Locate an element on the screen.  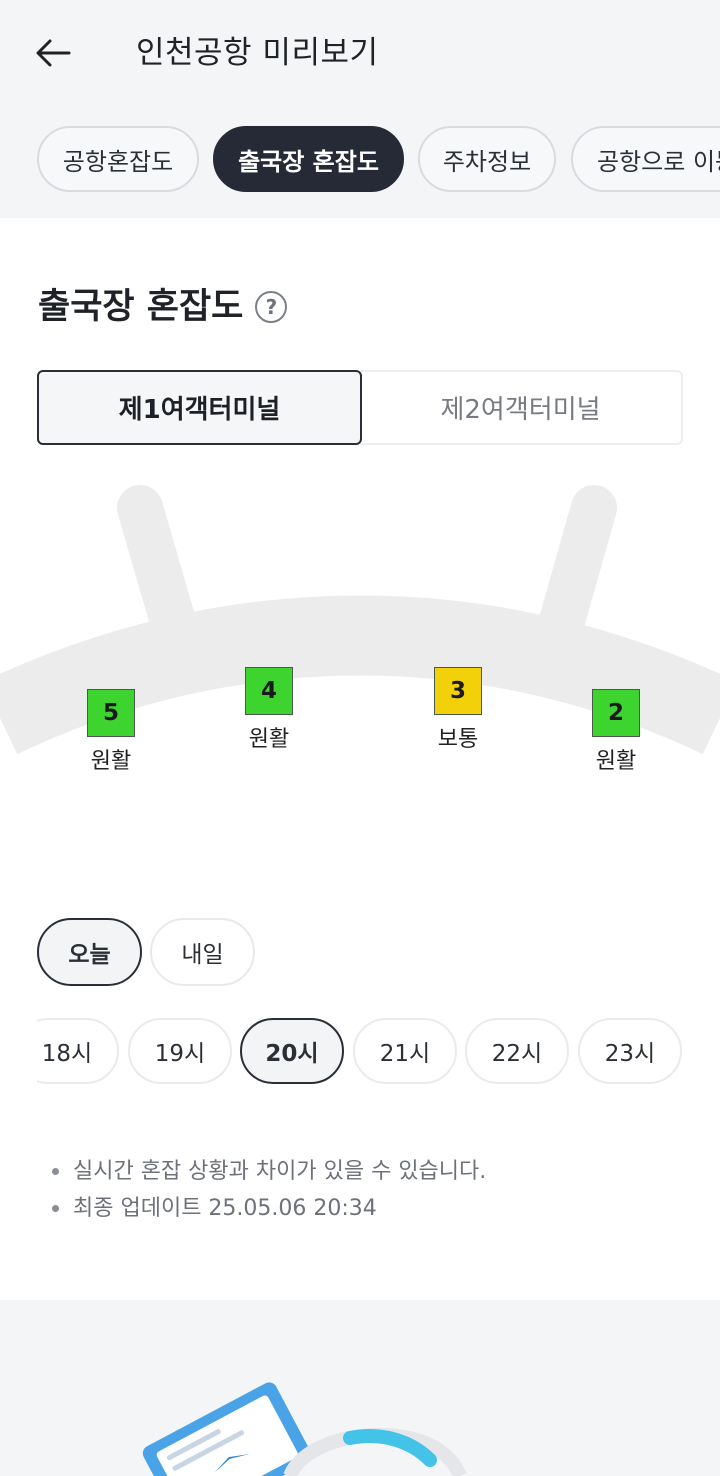
section-title-text: 출국장 혼잡도 is located at coordinates (141, 307).